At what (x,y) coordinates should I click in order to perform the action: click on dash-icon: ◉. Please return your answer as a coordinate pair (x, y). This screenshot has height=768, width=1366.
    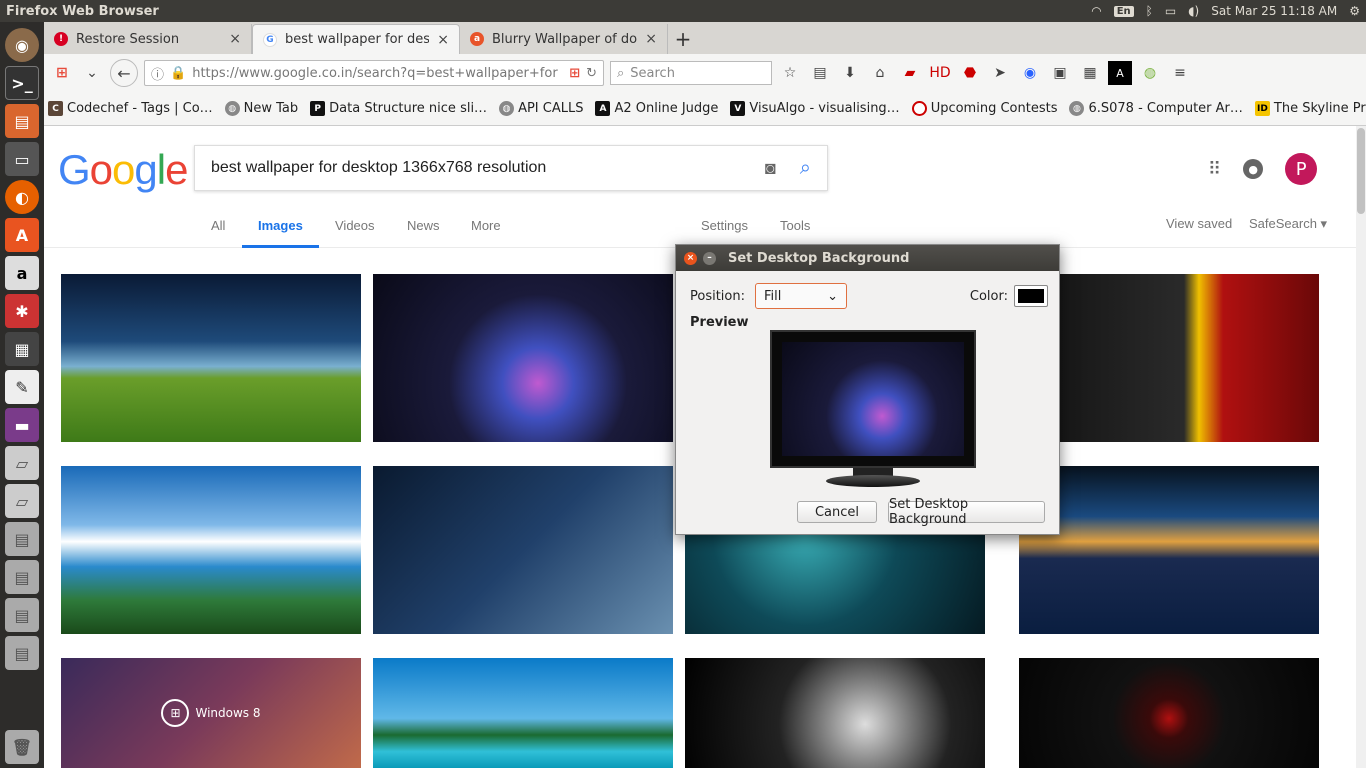
    Looking at the image, I should click on (22, 45).